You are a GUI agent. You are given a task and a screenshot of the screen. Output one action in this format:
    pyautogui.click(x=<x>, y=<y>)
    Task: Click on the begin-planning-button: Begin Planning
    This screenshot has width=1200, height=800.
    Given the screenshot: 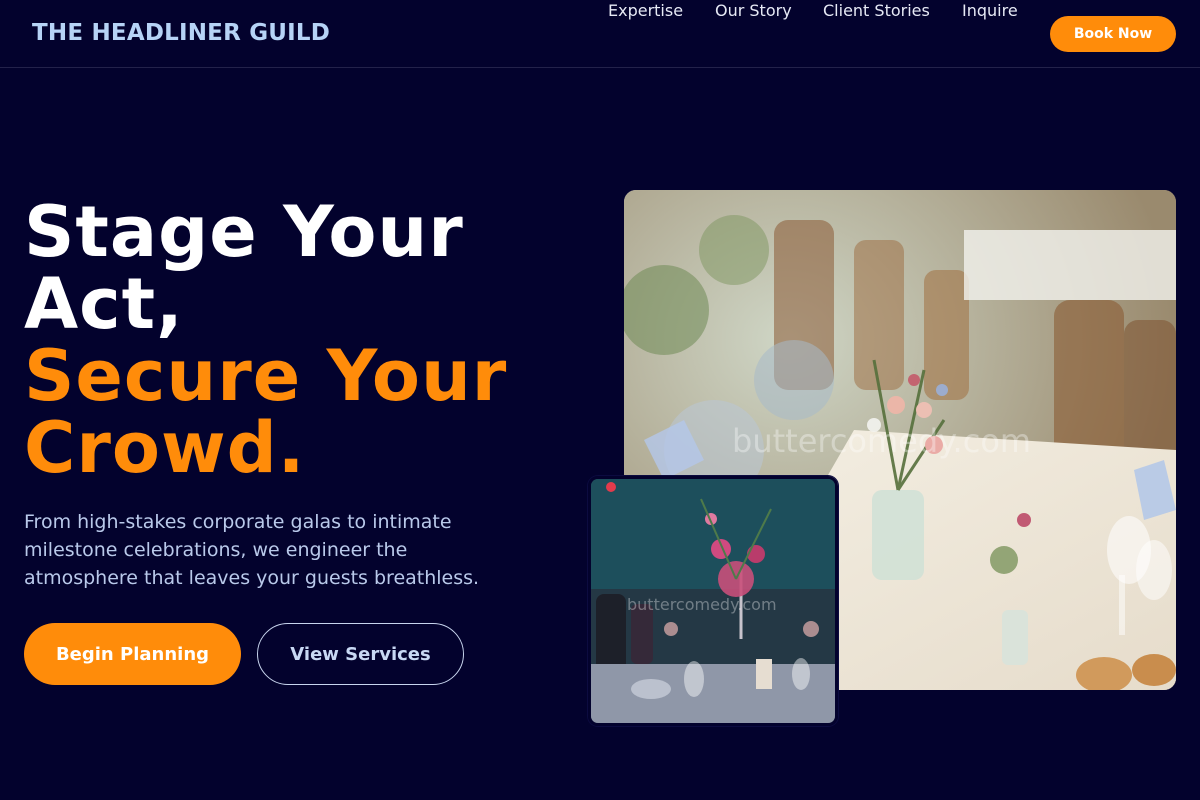 What is the action you would take?
    pyautogui.click(x=132, y=654)
    